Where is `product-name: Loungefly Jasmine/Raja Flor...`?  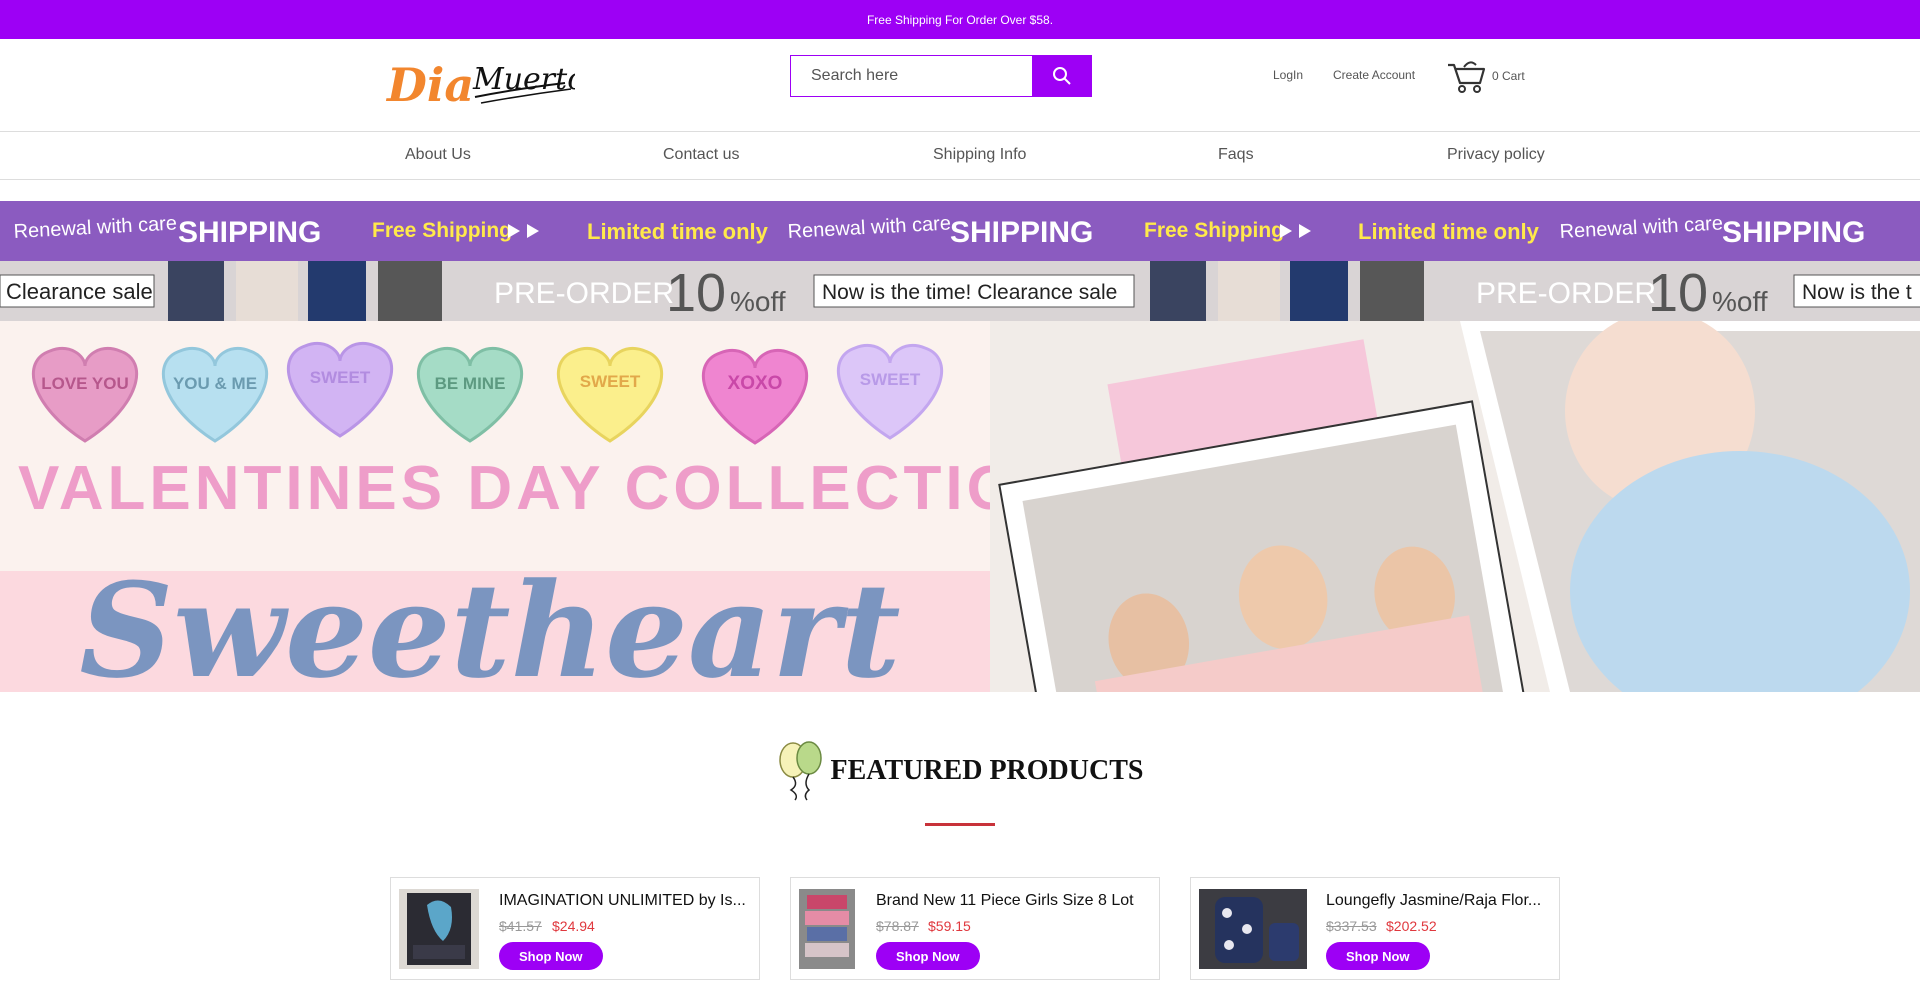 product-name: Loungefly Jasmine/Raja Flor... is located at coordinates (1438, 901).